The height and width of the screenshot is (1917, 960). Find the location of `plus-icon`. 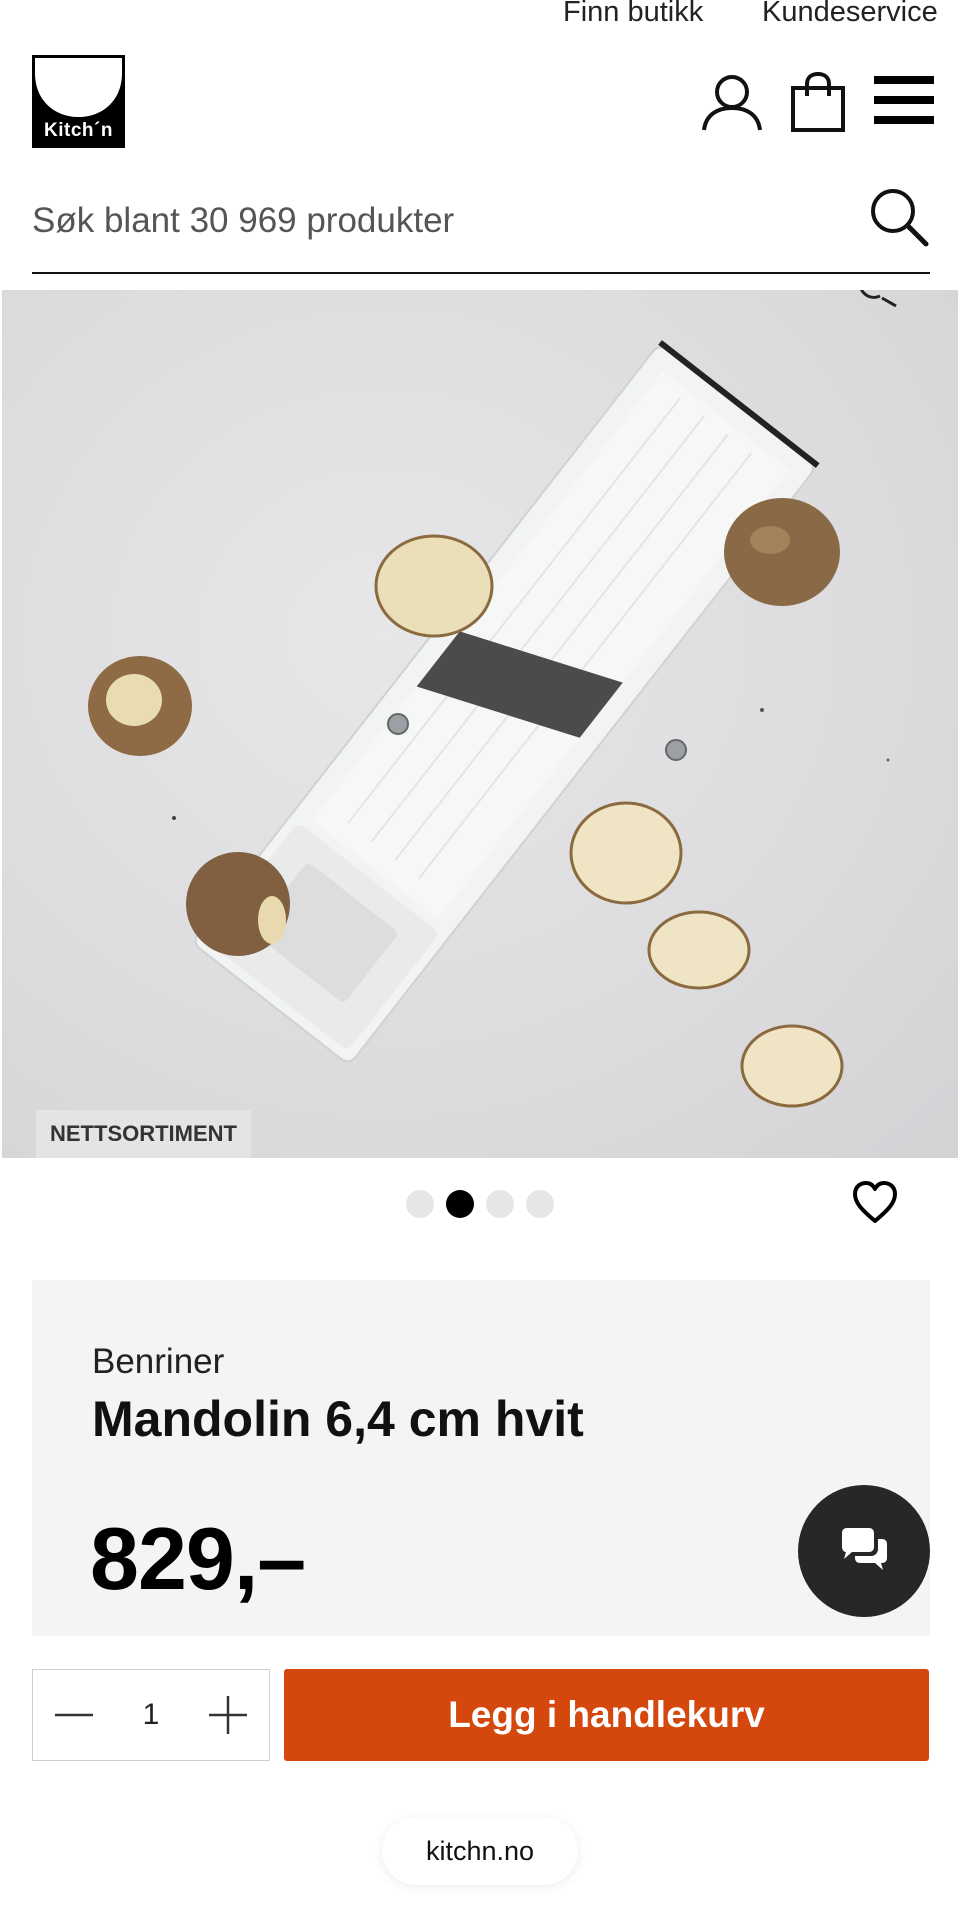

plus-icon is located at coordinates (228, 1715).